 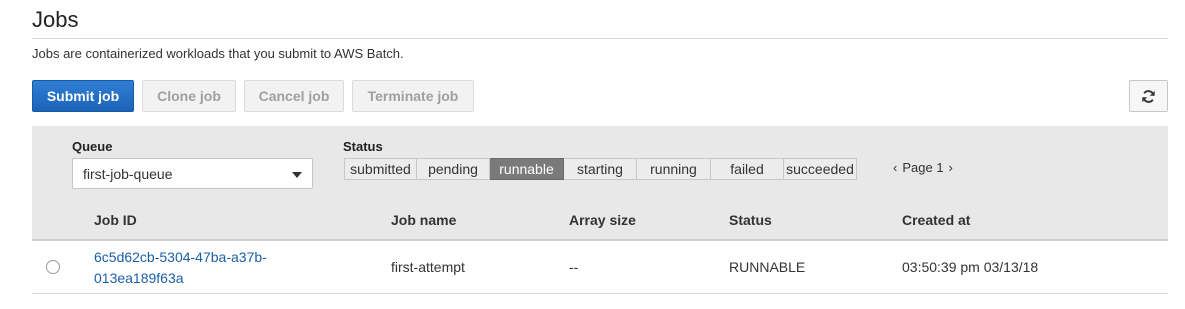 I want to click on chevron-left-icon: ‹, so click(x=895, y=167).